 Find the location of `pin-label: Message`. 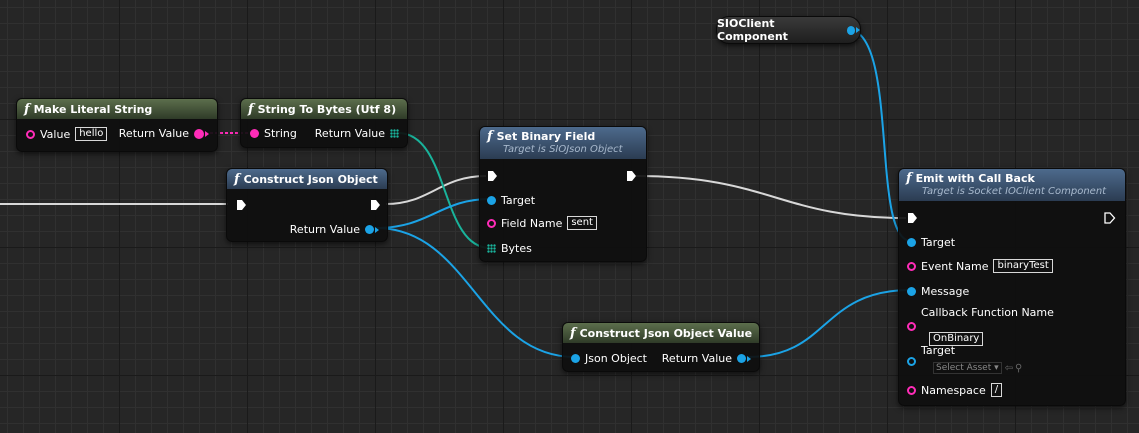

pin-label: Message is located at coordinates (945, 291).